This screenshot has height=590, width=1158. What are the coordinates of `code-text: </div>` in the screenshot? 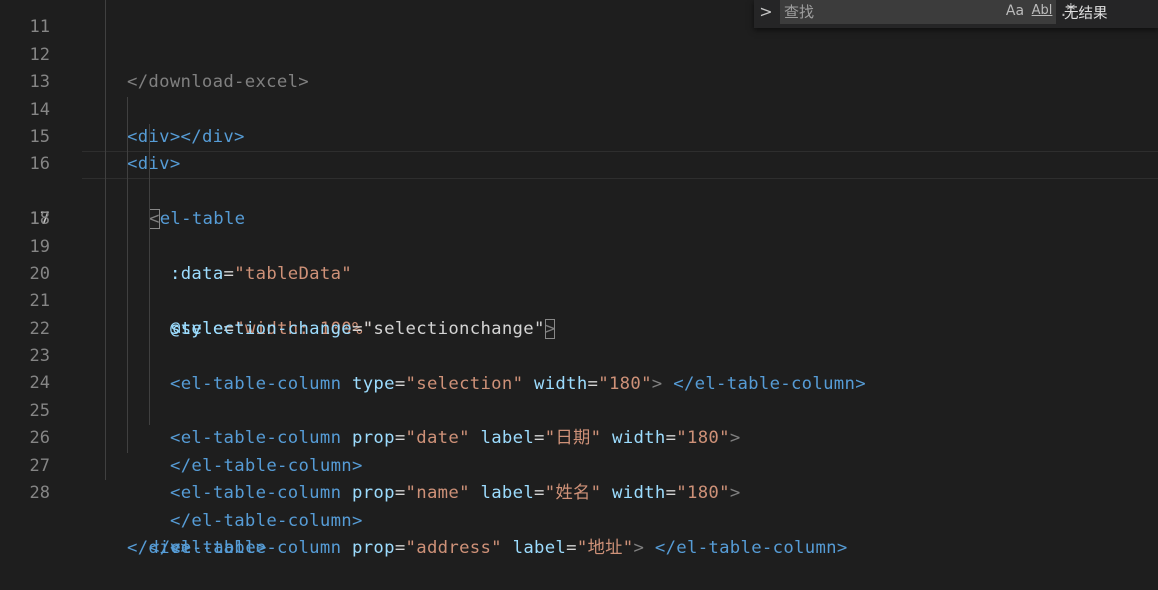 It's located at (159, 548).